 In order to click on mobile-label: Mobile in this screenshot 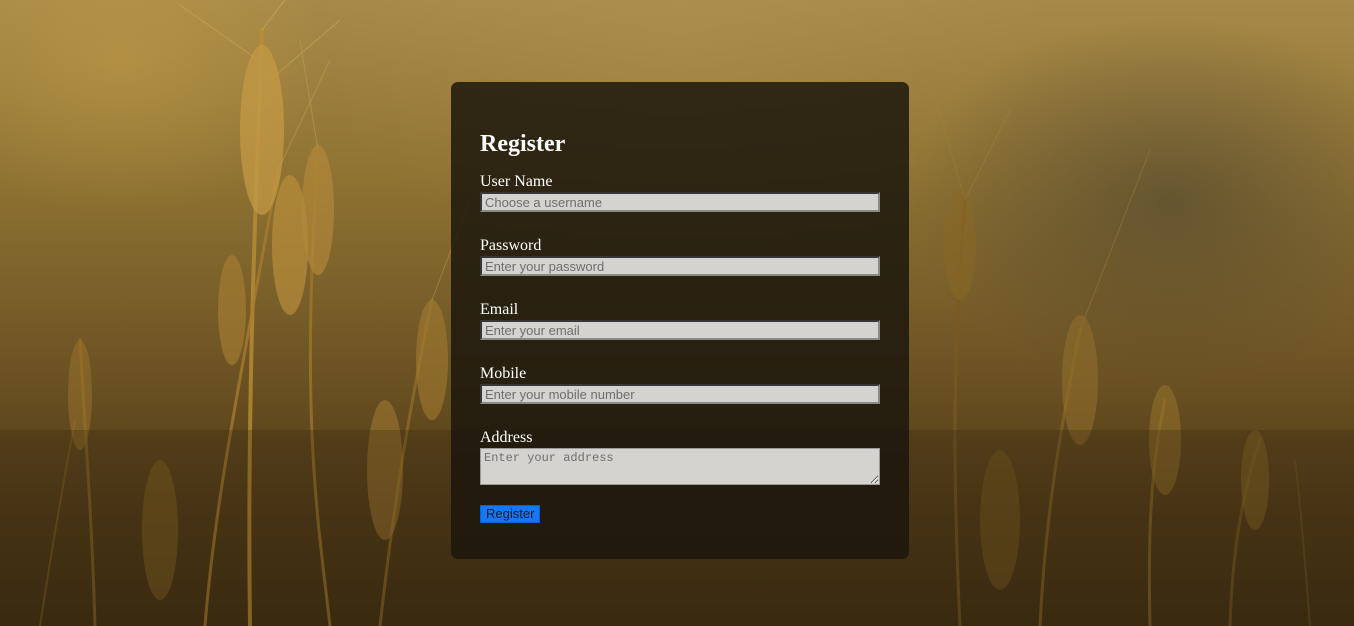, I will do `click(503, 373)`.